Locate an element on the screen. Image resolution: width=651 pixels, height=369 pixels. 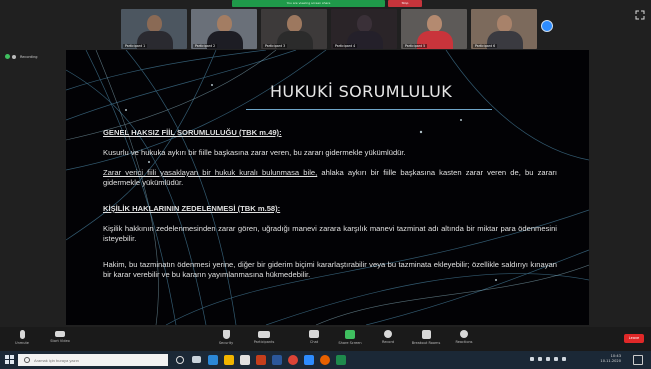
fullscreen-icon is located at coordinates (640, 15).